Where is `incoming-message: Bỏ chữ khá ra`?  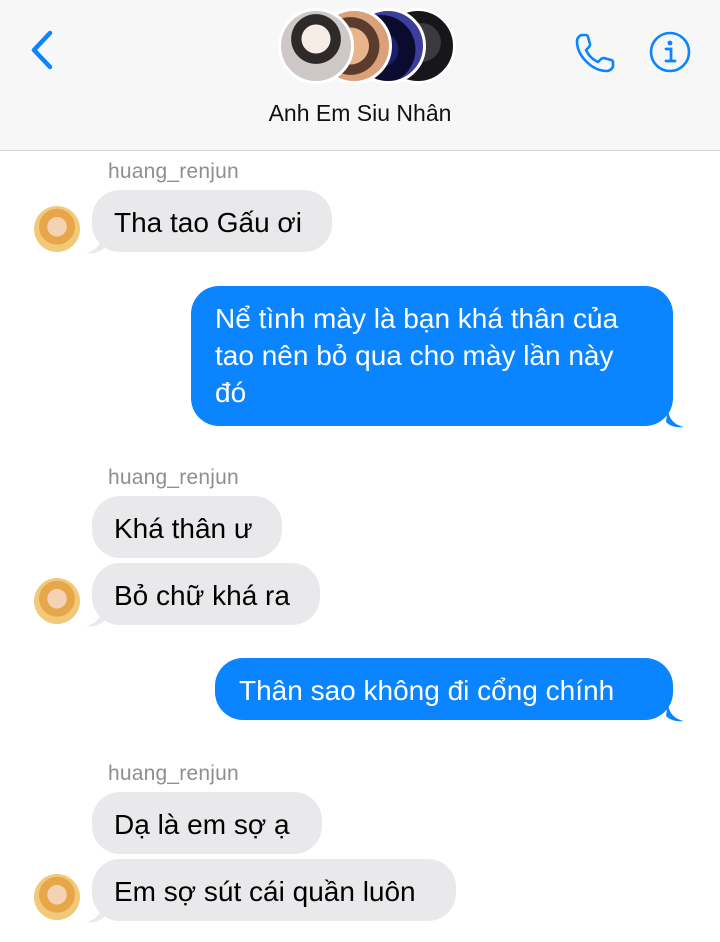 incoming-message: Bỏ chữ khá ra is located at coordinates (206, 594).